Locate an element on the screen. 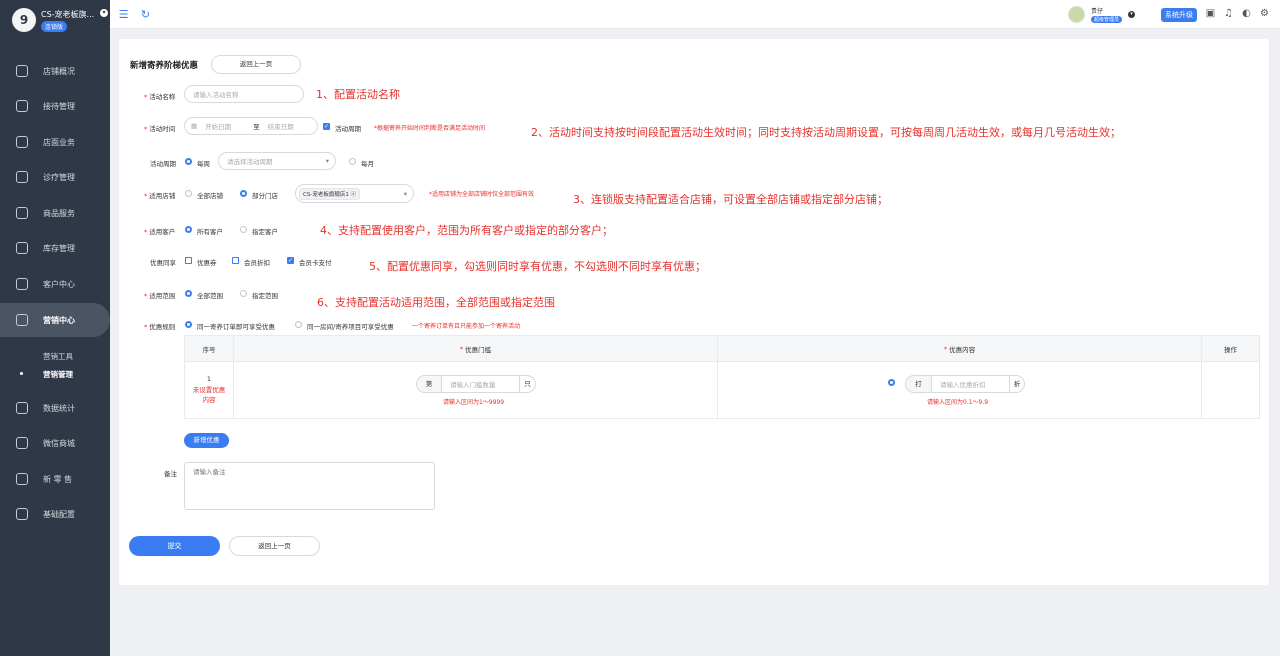  sidebar-item-overview: 店铺概况 is located at coordinates (55, 71).